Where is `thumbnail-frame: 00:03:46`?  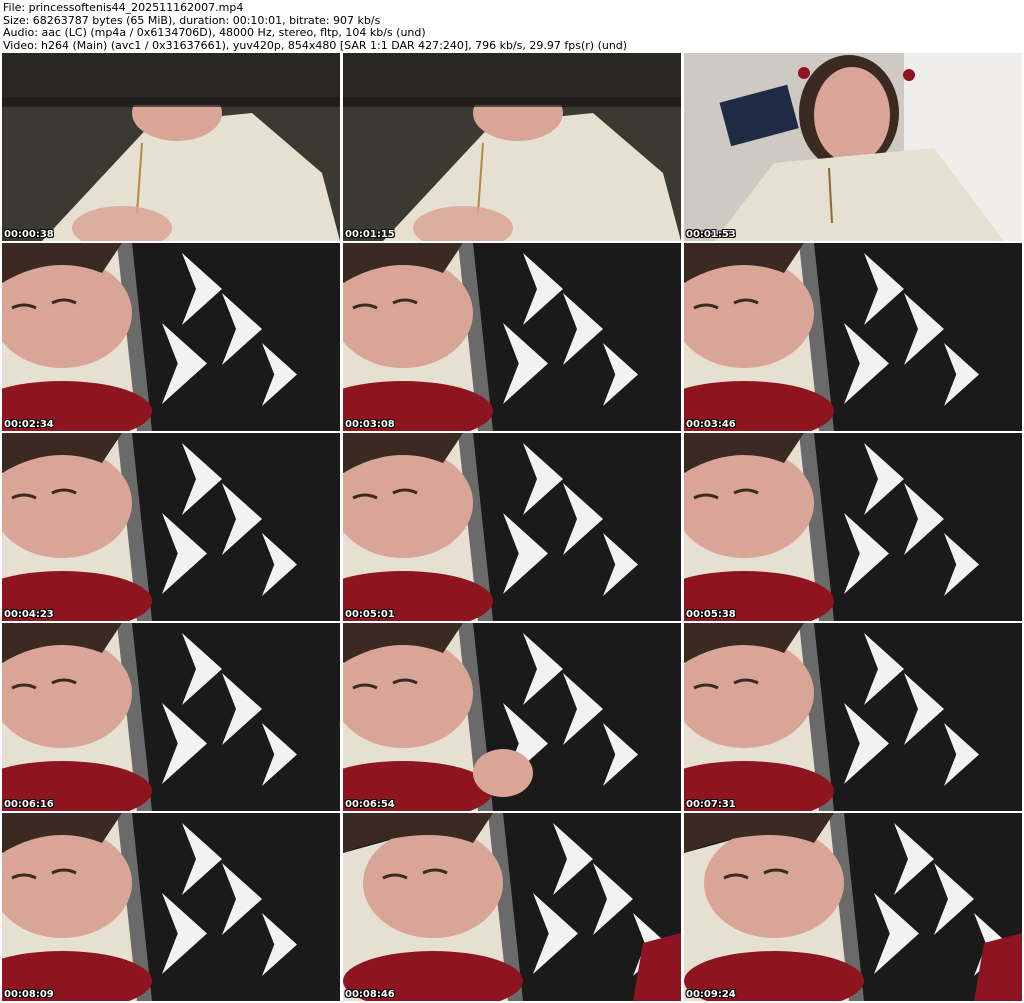
thumbnail-frame: 00:03:46 is located at coordinates (853, 337).